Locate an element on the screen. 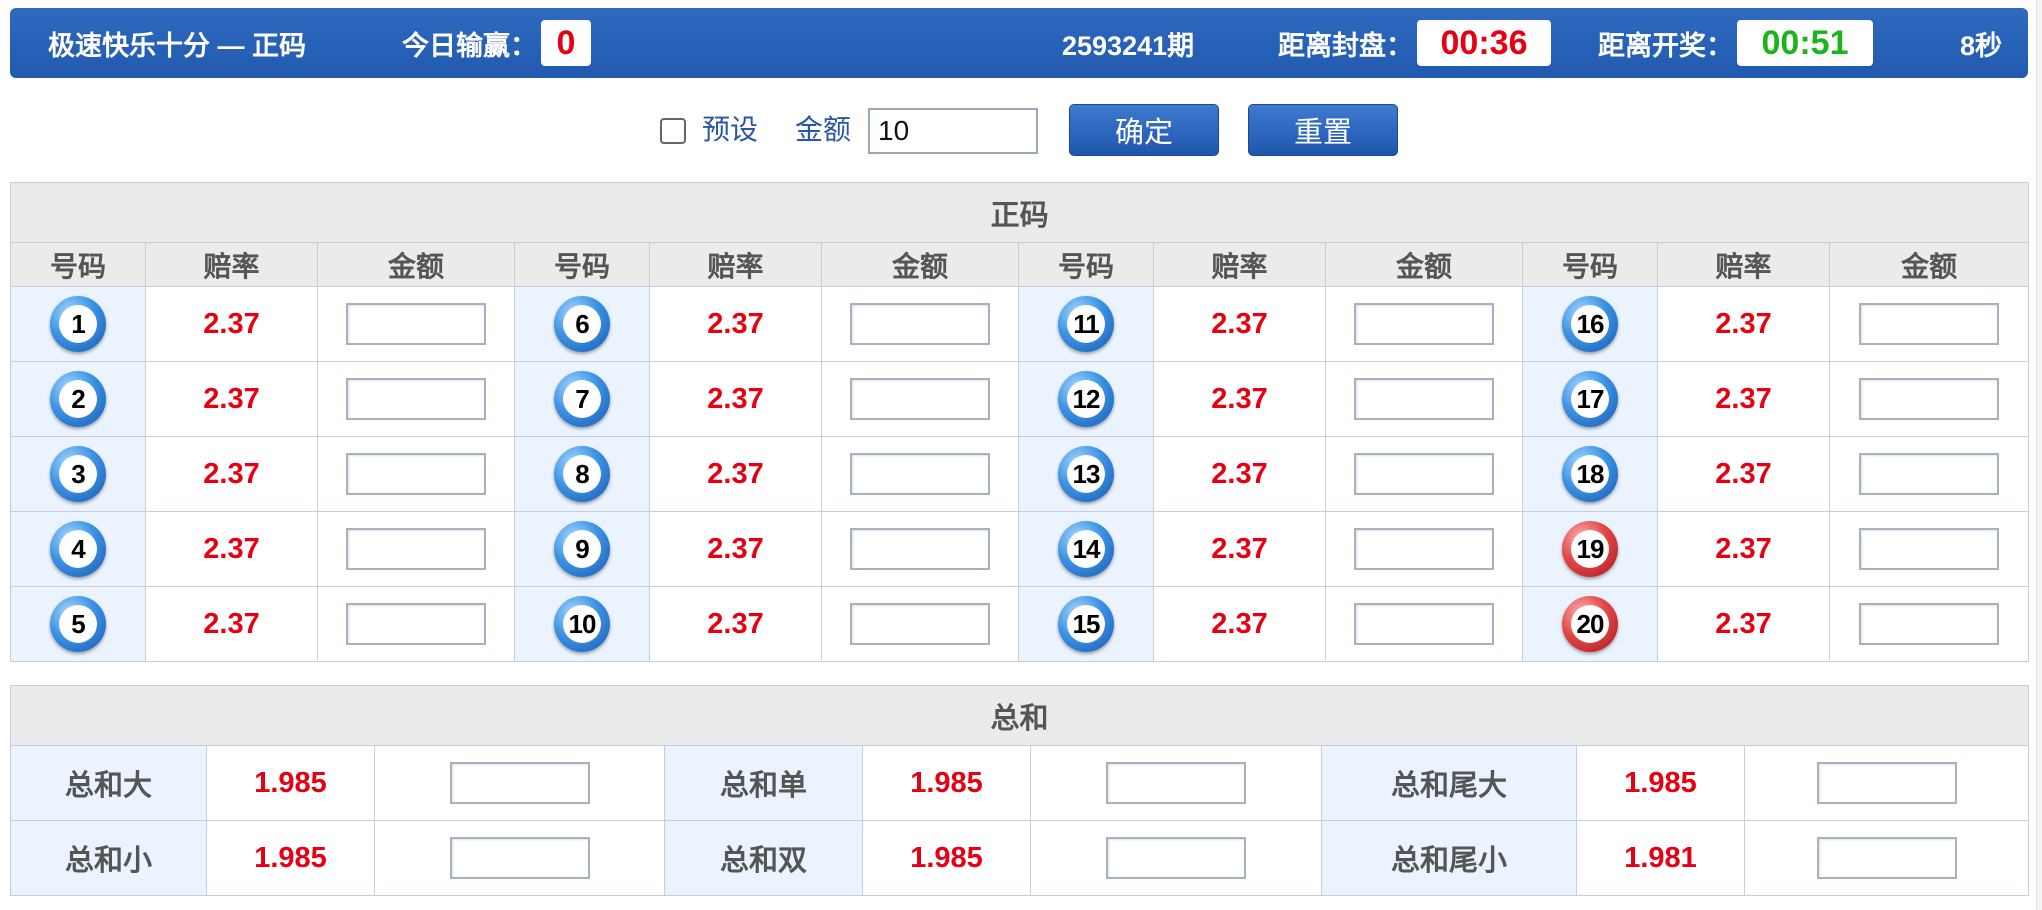 Image resolution: width=2042 pixels, height=910 pixels. game-title: 极速快乐十分 — 正码 is located at coordinates (177, 45).